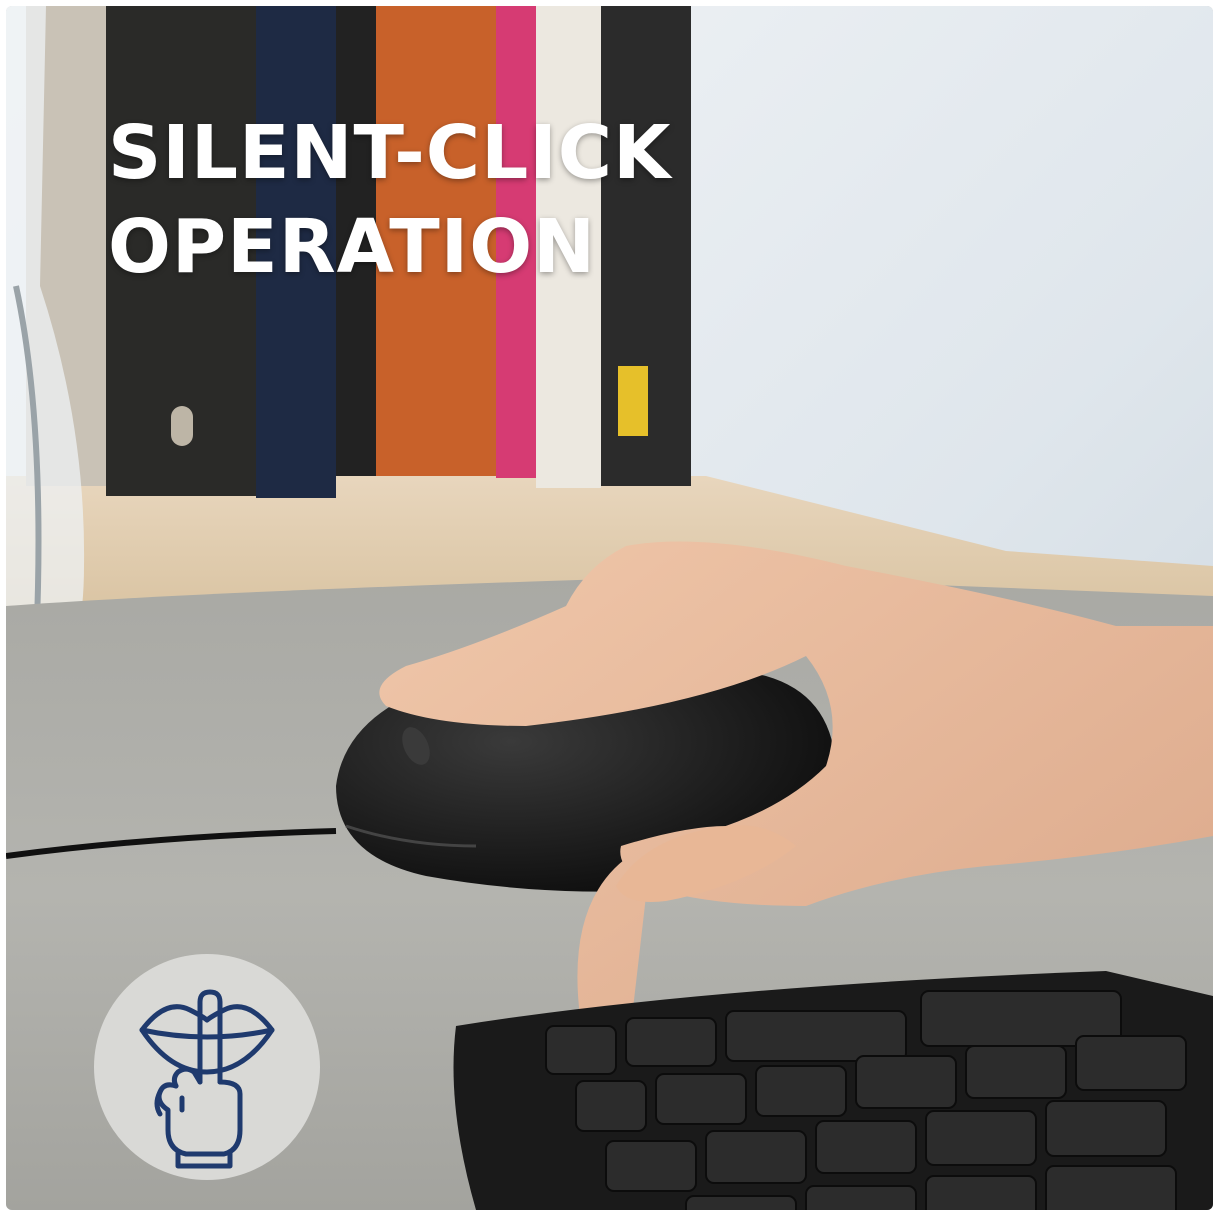 The width and height of the screenshot is (1219, 1216). I want to click on silence-badge, so click(207, 1067).